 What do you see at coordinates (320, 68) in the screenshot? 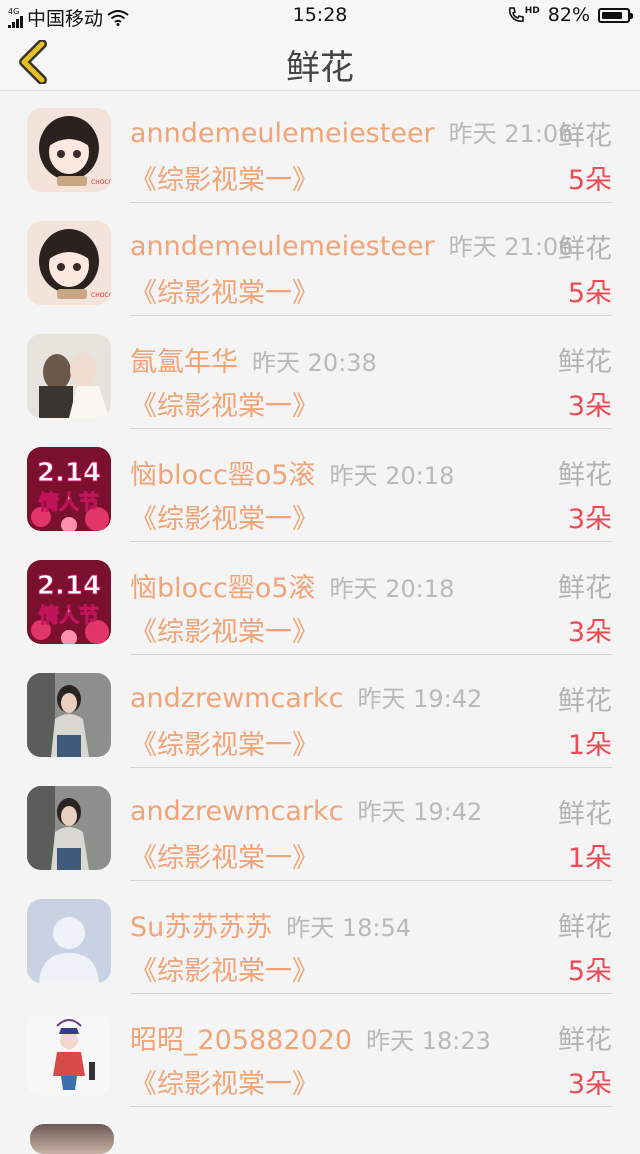
I see `page-title: 鲜花` at bounding box center [320, 68].